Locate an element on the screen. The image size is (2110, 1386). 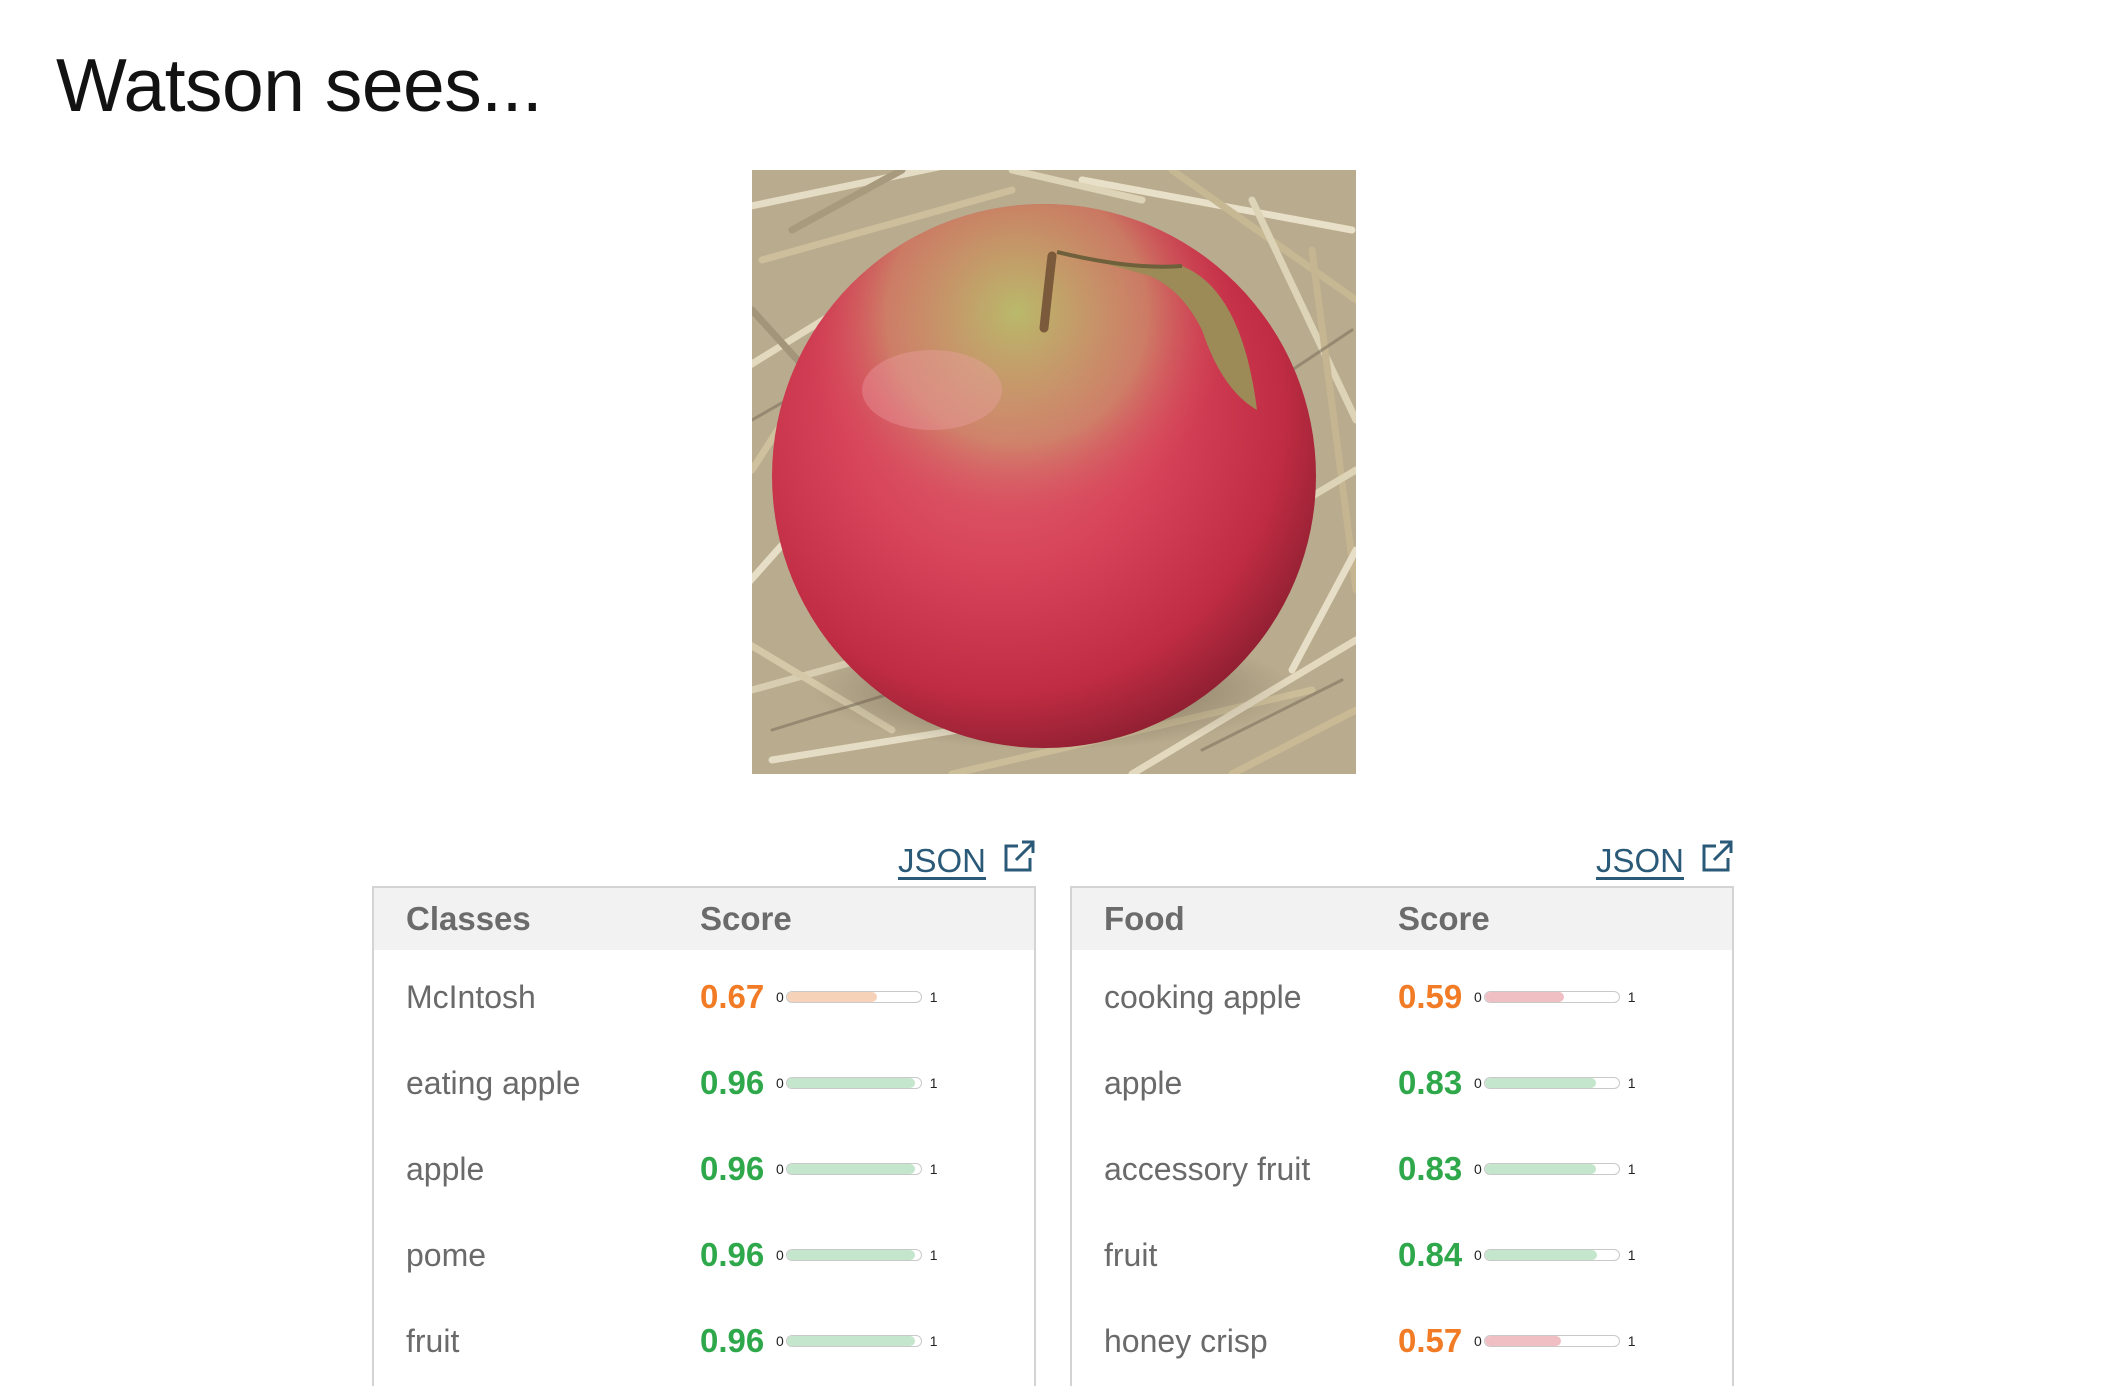
score-value: 0.67 is located at coordinates (732, 996).